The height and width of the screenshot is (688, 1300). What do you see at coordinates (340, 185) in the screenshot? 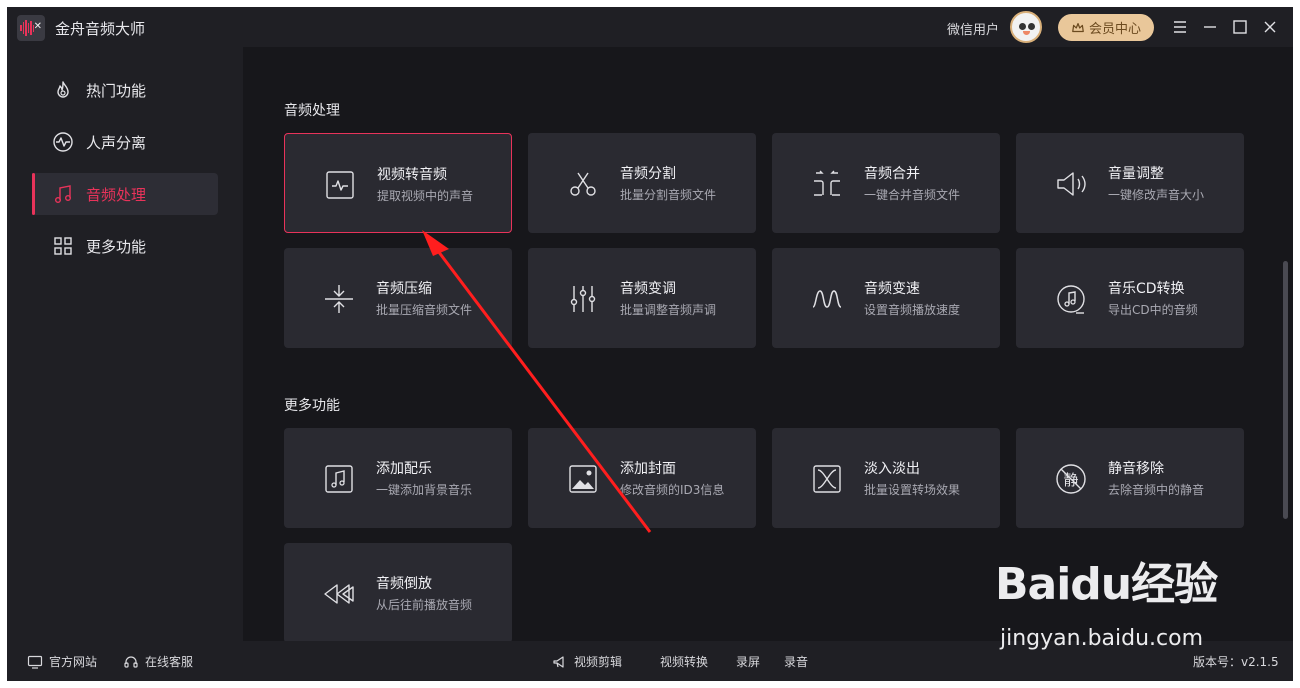
I see `video-to-audio-icon` at bounding box center [340, 185].